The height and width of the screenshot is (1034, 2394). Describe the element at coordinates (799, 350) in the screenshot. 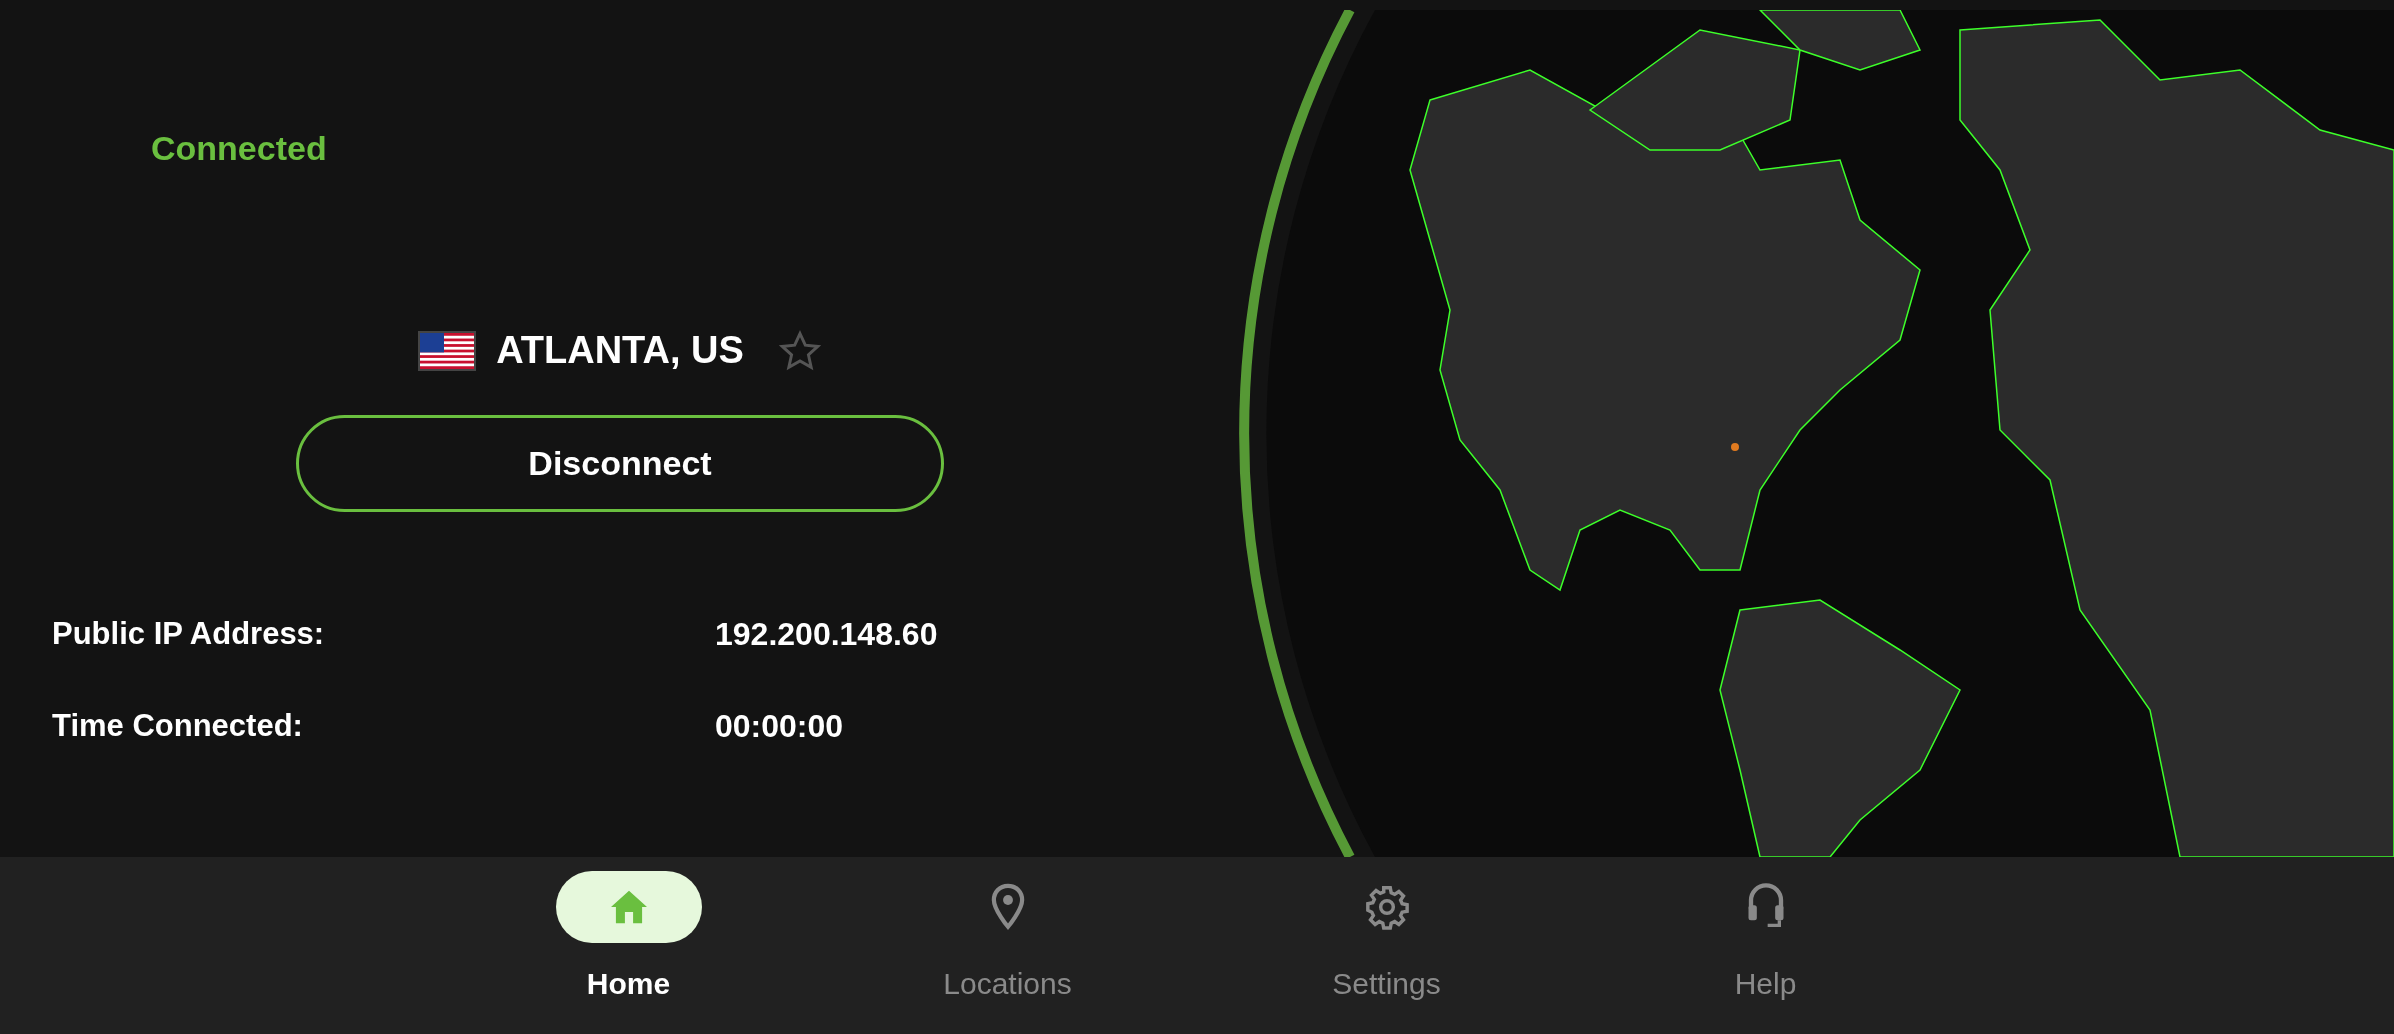

I see `favorite-star-icon` at that location.